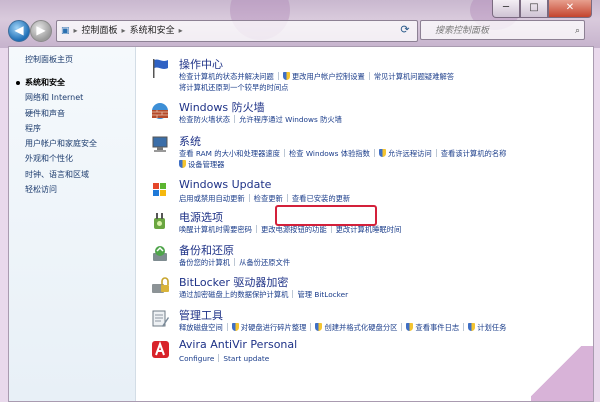  Describe the element at coordinates (201, 217) in the screenshot. I see `section-title: 电源选项` at that location.